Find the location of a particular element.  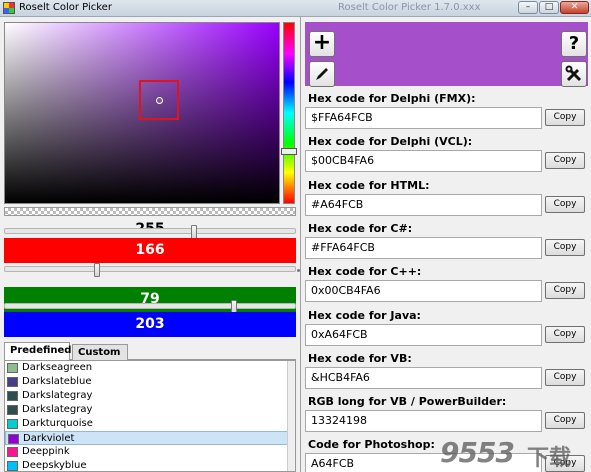

watermark-text: 下载 is located at coordinates (549, 458).